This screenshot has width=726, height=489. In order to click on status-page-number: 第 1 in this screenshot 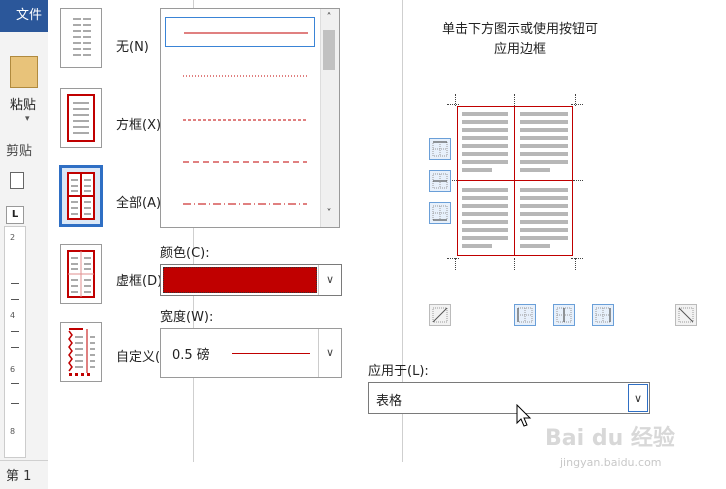, I will do `click(18, 474)`.